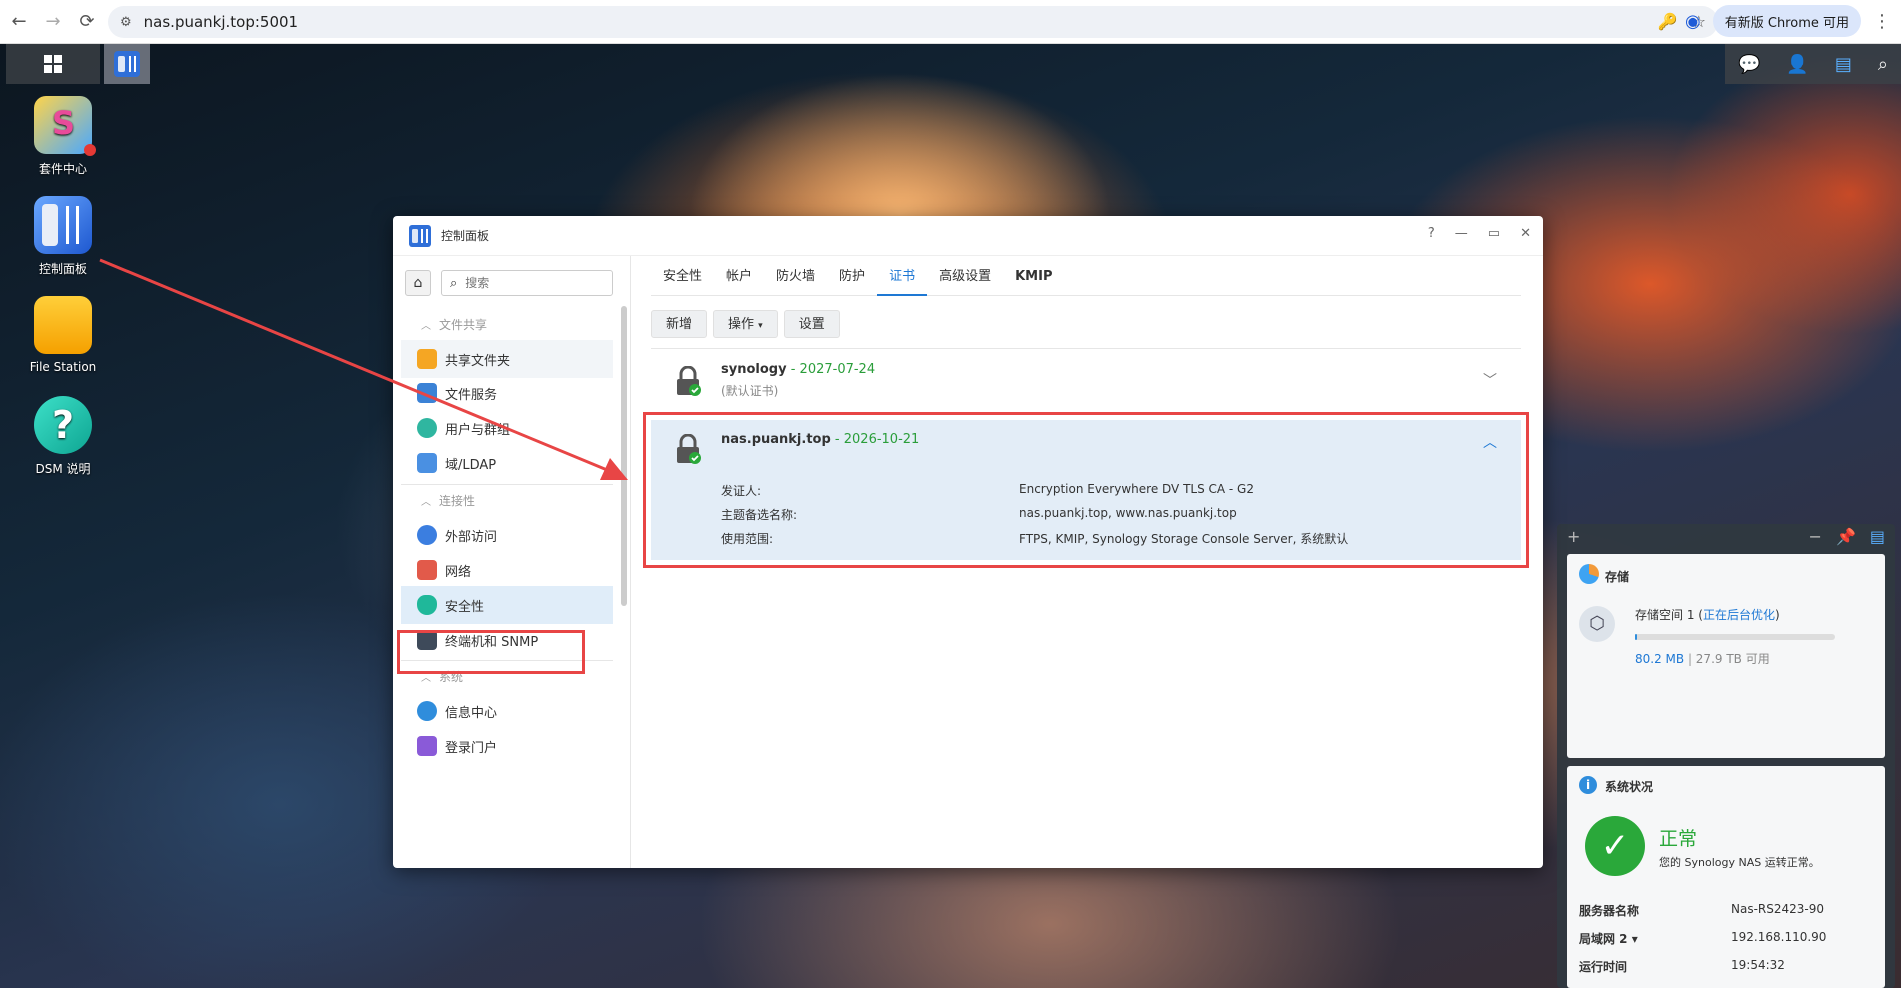  I want to click on chevron-down-icon: ﹀, so click(1490, 380).